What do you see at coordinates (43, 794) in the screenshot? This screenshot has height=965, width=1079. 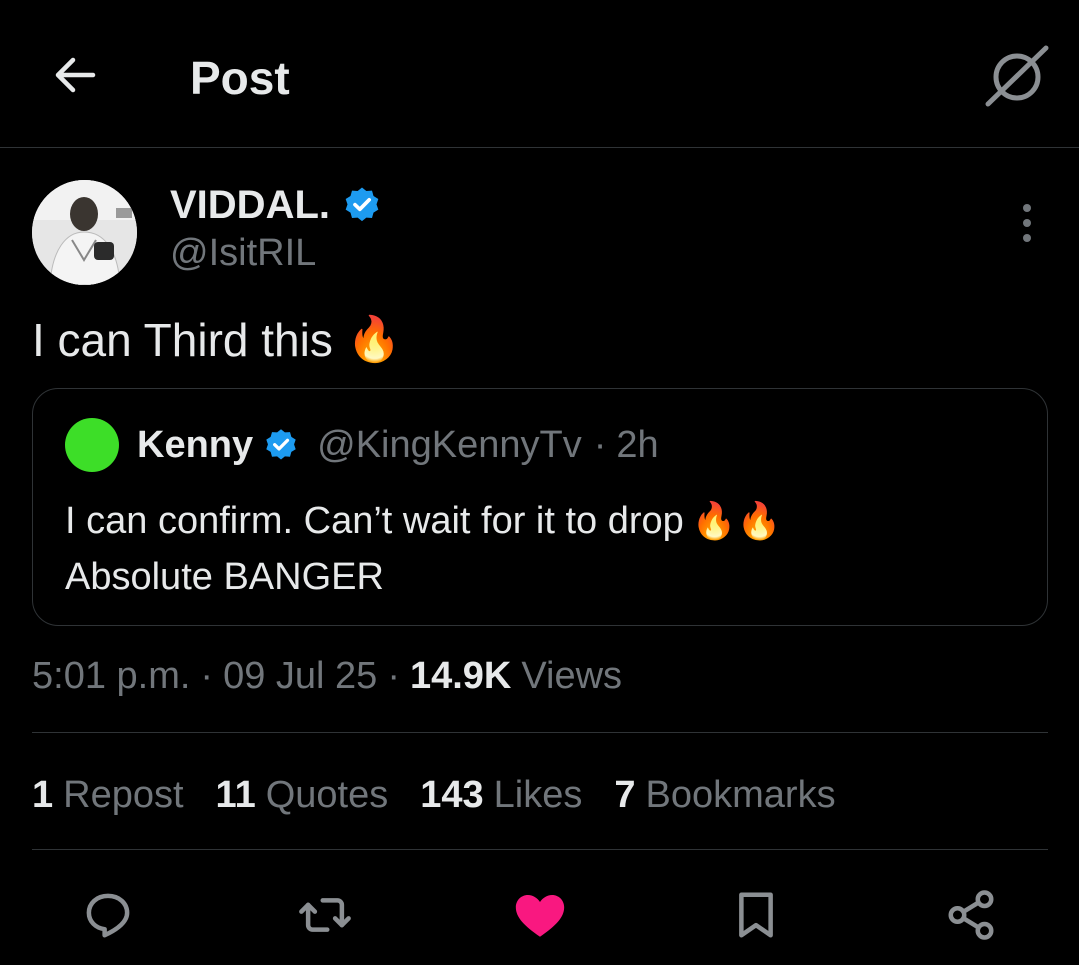 I see `stat-count: 1` at bounding box center [43, 794].